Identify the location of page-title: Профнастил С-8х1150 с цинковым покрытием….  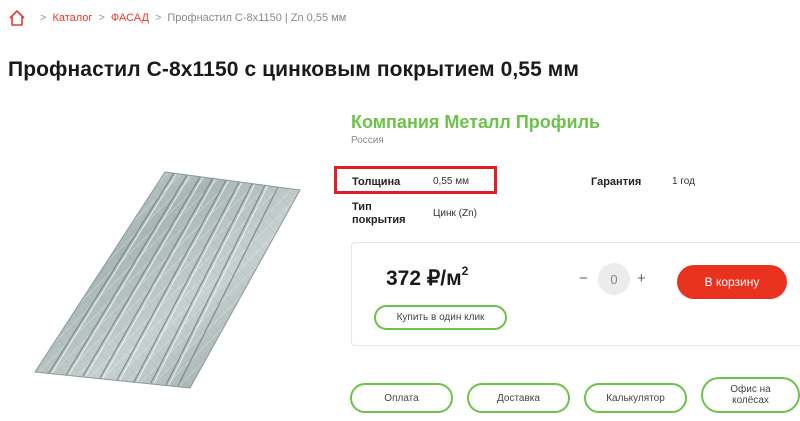
(294, 69).